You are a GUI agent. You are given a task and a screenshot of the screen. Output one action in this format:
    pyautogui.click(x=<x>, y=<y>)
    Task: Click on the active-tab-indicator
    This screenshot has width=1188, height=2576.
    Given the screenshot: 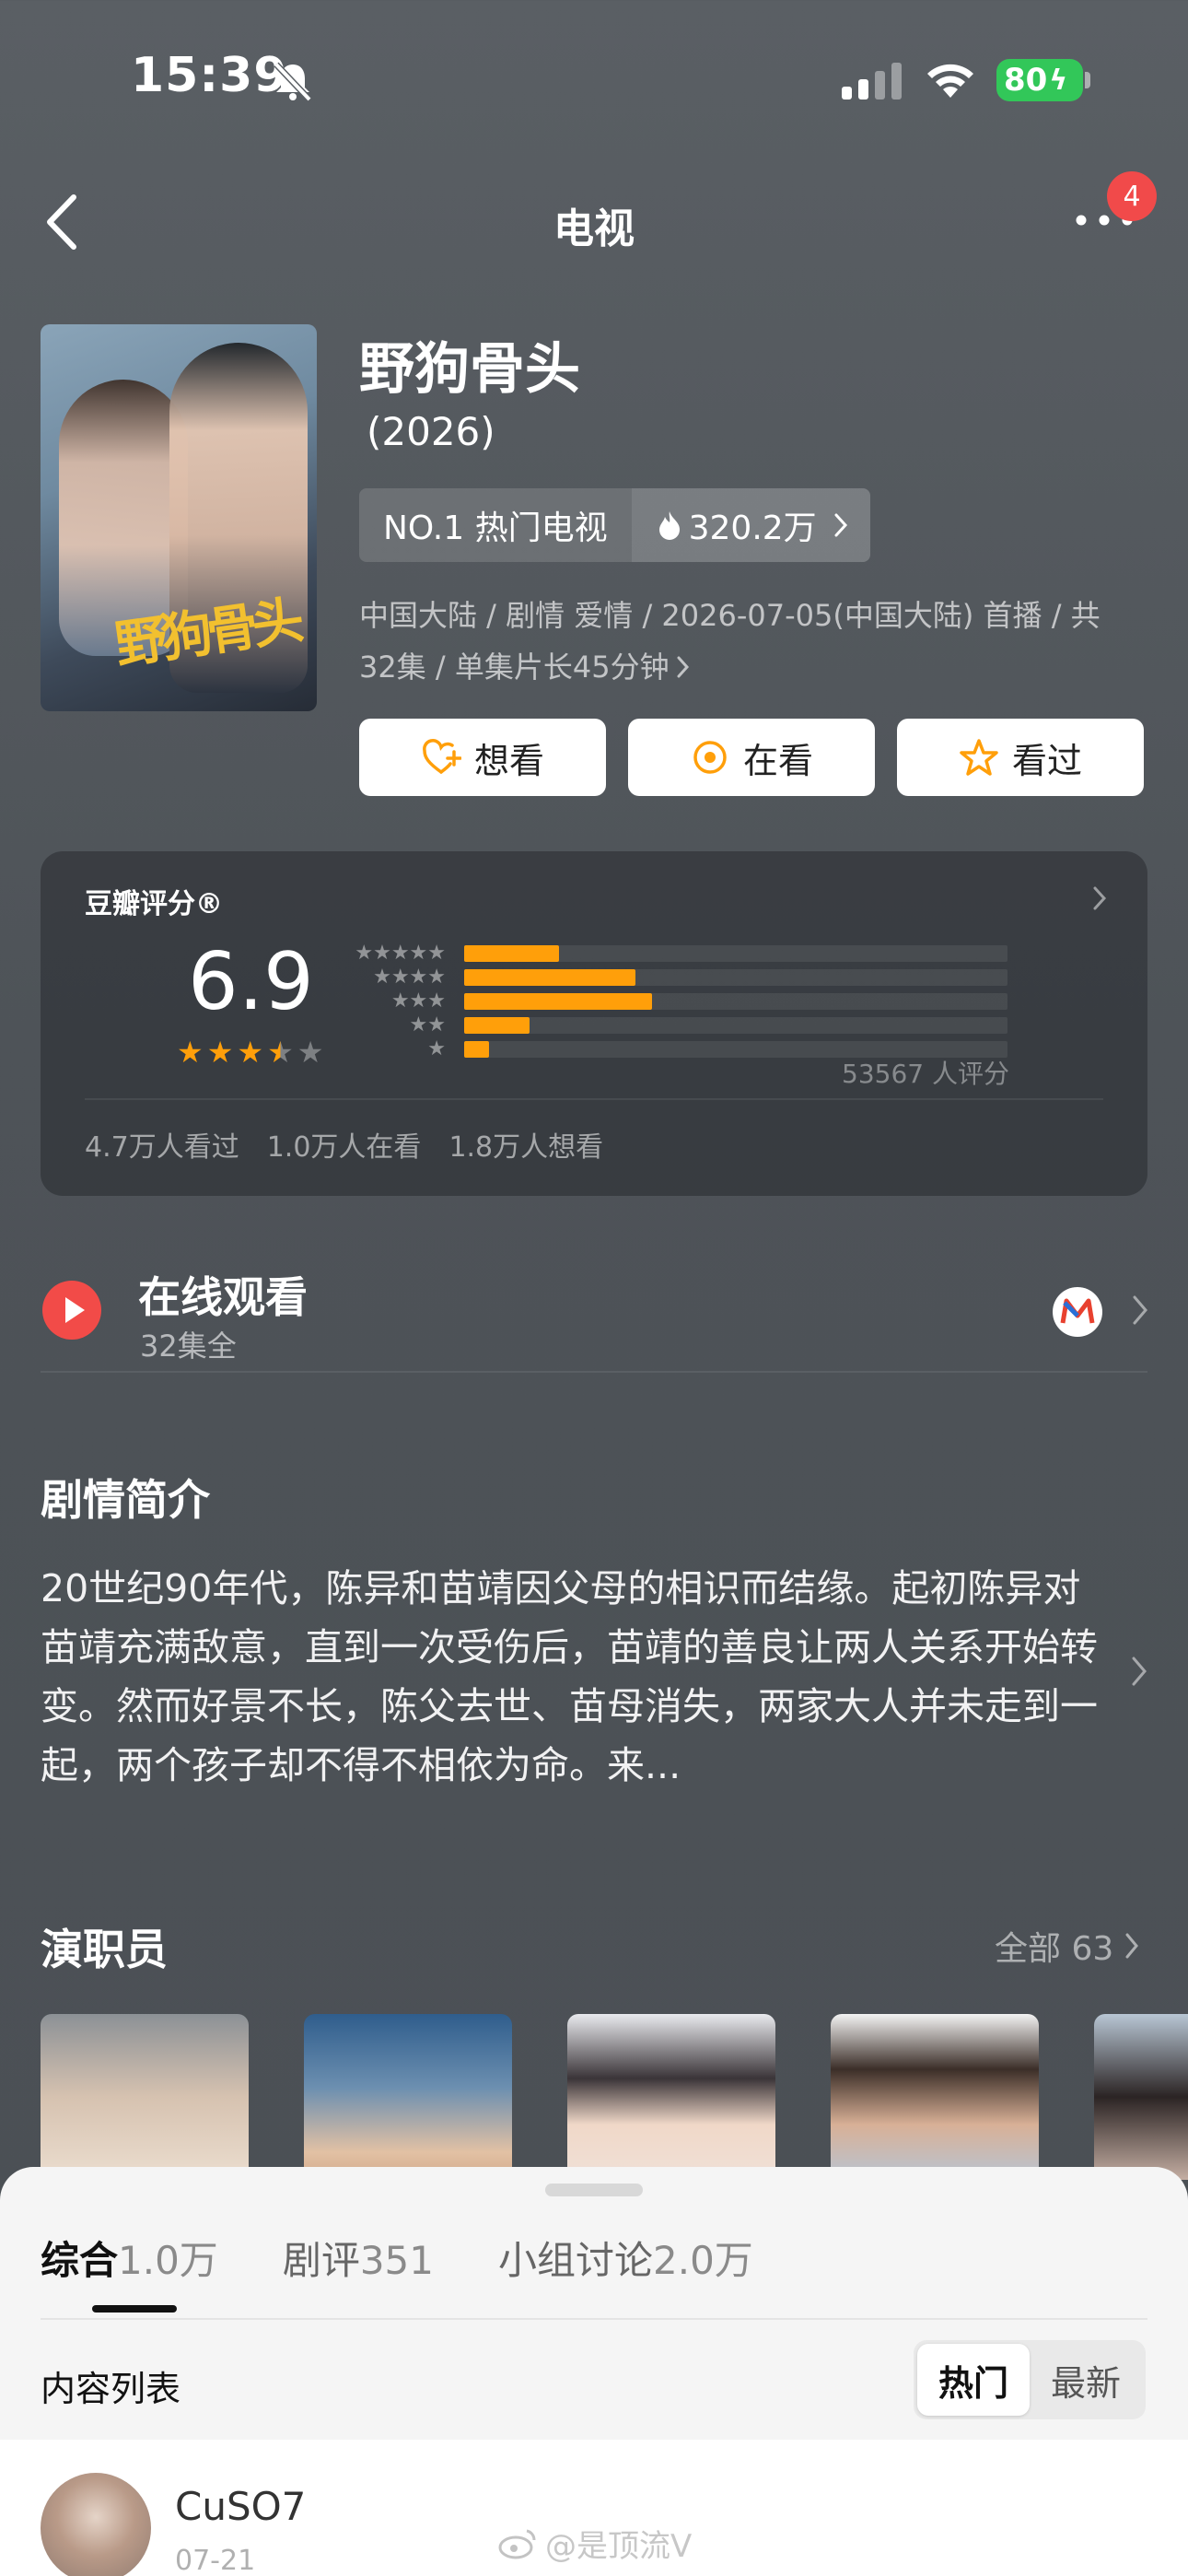 What is the action you would take?
    pyautogui.click(x=134, y=2309)
    